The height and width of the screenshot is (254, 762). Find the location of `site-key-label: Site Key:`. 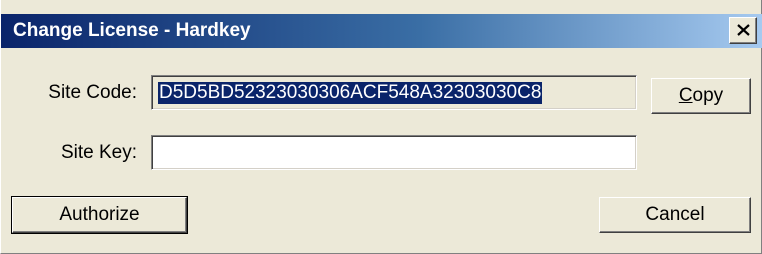

site-key-label: Site Key: is located at coordinates (98, 152).